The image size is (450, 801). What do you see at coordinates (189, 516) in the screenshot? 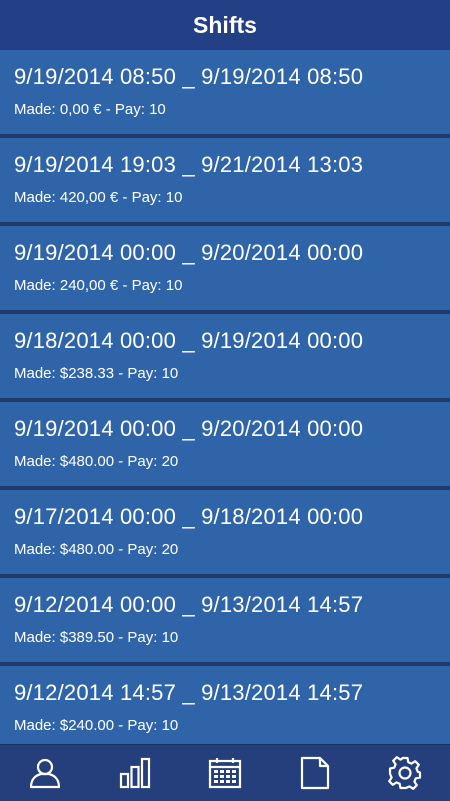
I see `shift-date-range: 9/17/2014 00:00 _ 9/18/2014 00:00` at bounding box center [189, 516].